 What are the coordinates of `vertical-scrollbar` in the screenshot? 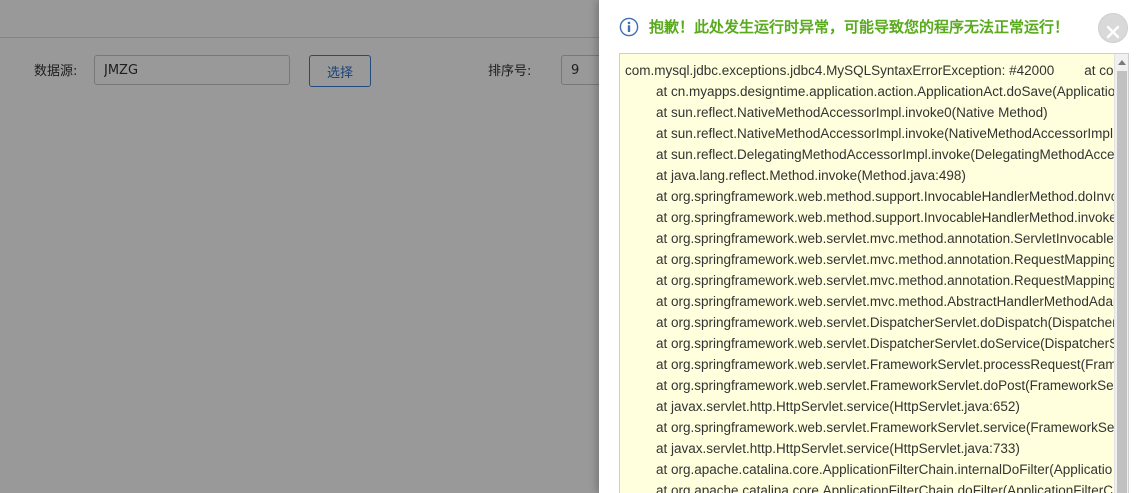 It's located at (1121, 273).